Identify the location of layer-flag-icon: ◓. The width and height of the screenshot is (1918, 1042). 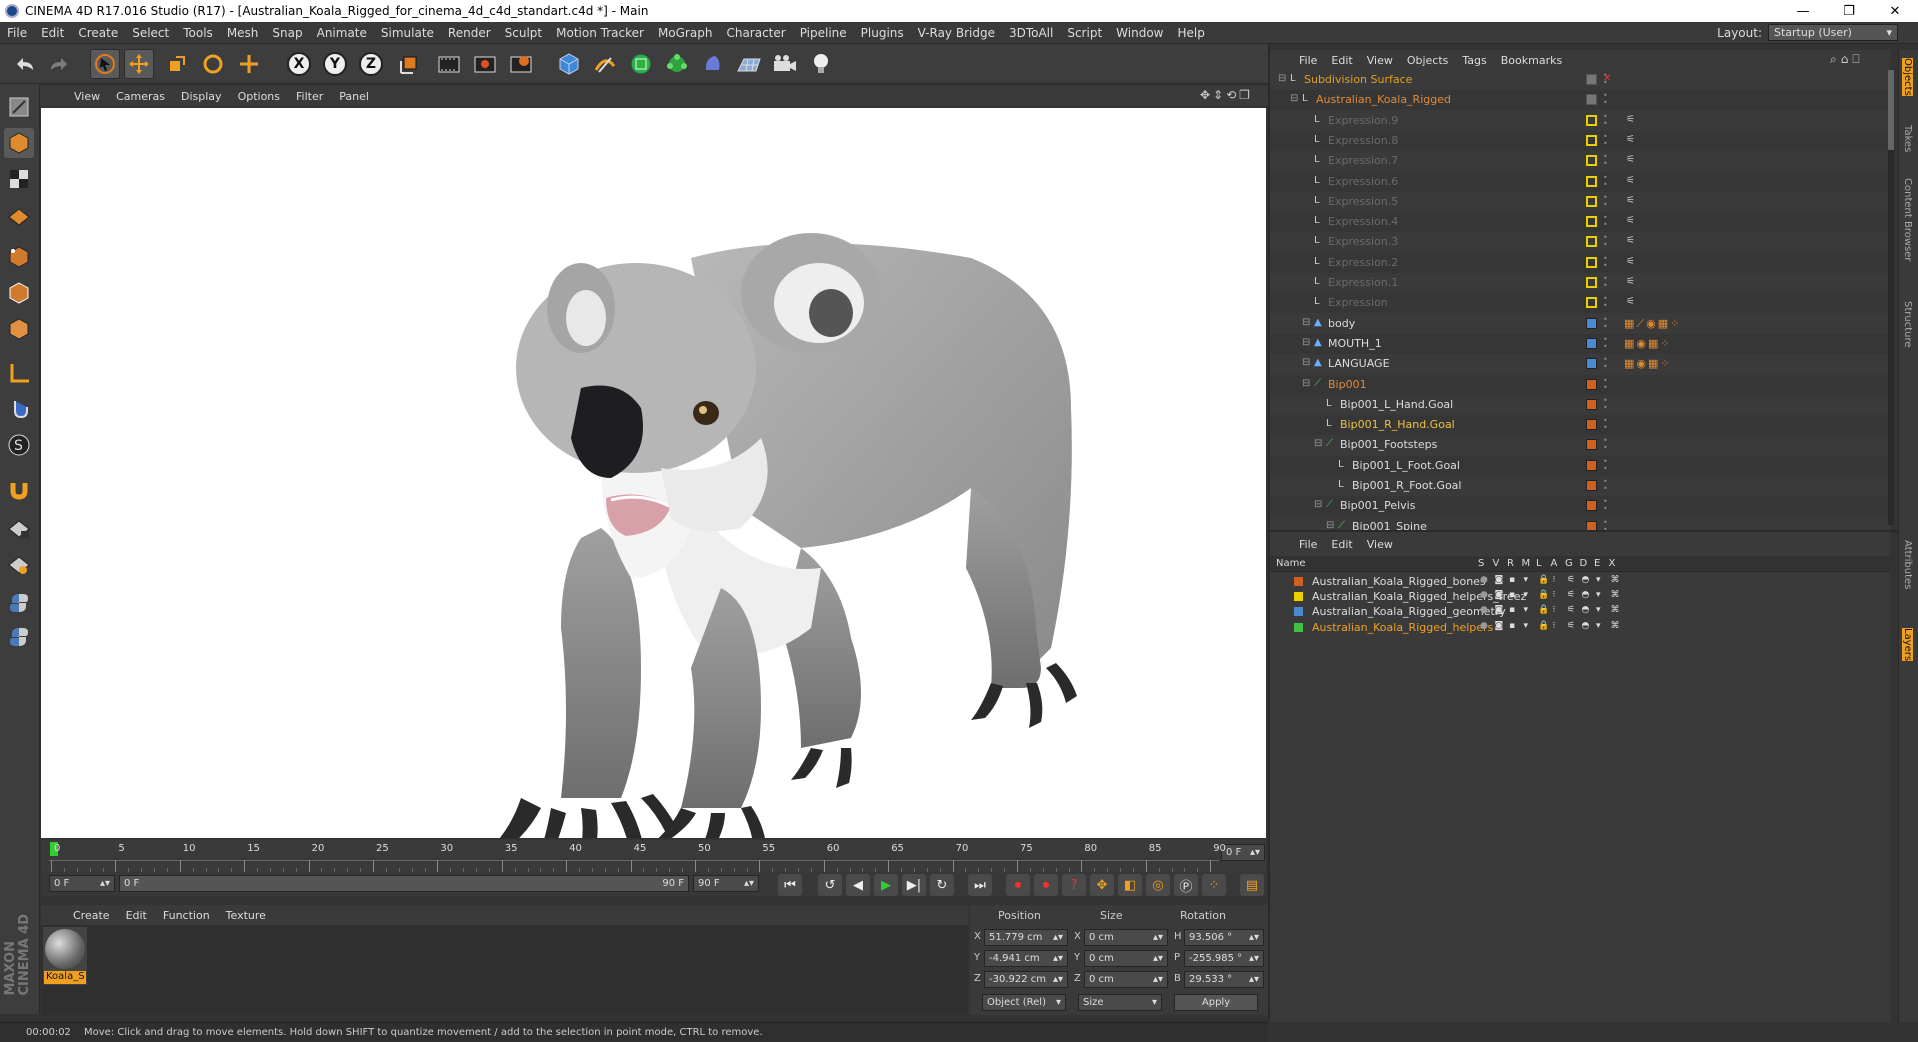
(1586, 580).